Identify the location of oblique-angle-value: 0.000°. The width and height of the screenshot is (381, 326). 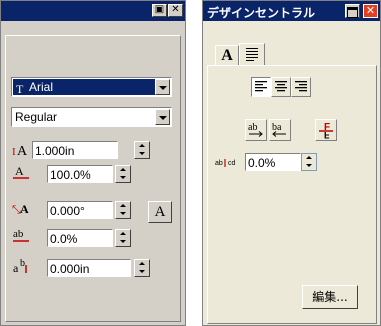
(67, 211).